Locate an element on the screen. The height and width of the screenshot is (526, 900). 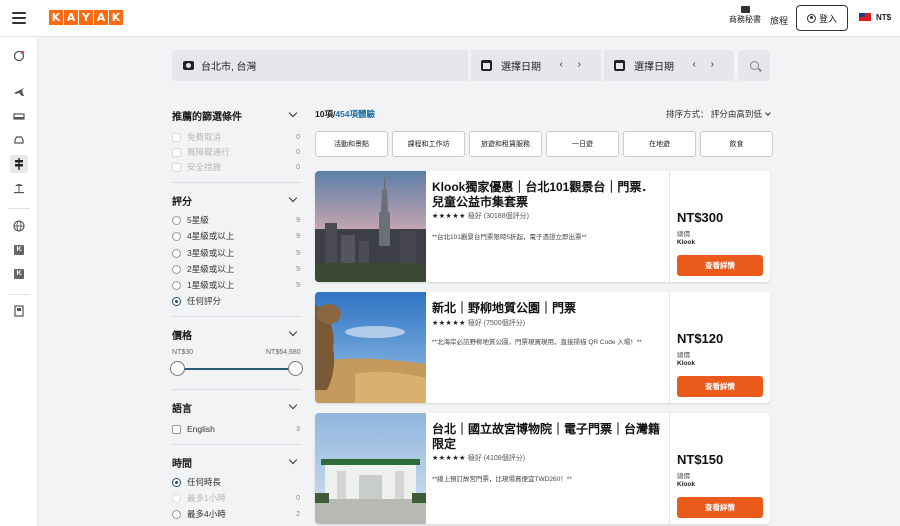
price-slider-min-handle is located at coordinates (177, 368).